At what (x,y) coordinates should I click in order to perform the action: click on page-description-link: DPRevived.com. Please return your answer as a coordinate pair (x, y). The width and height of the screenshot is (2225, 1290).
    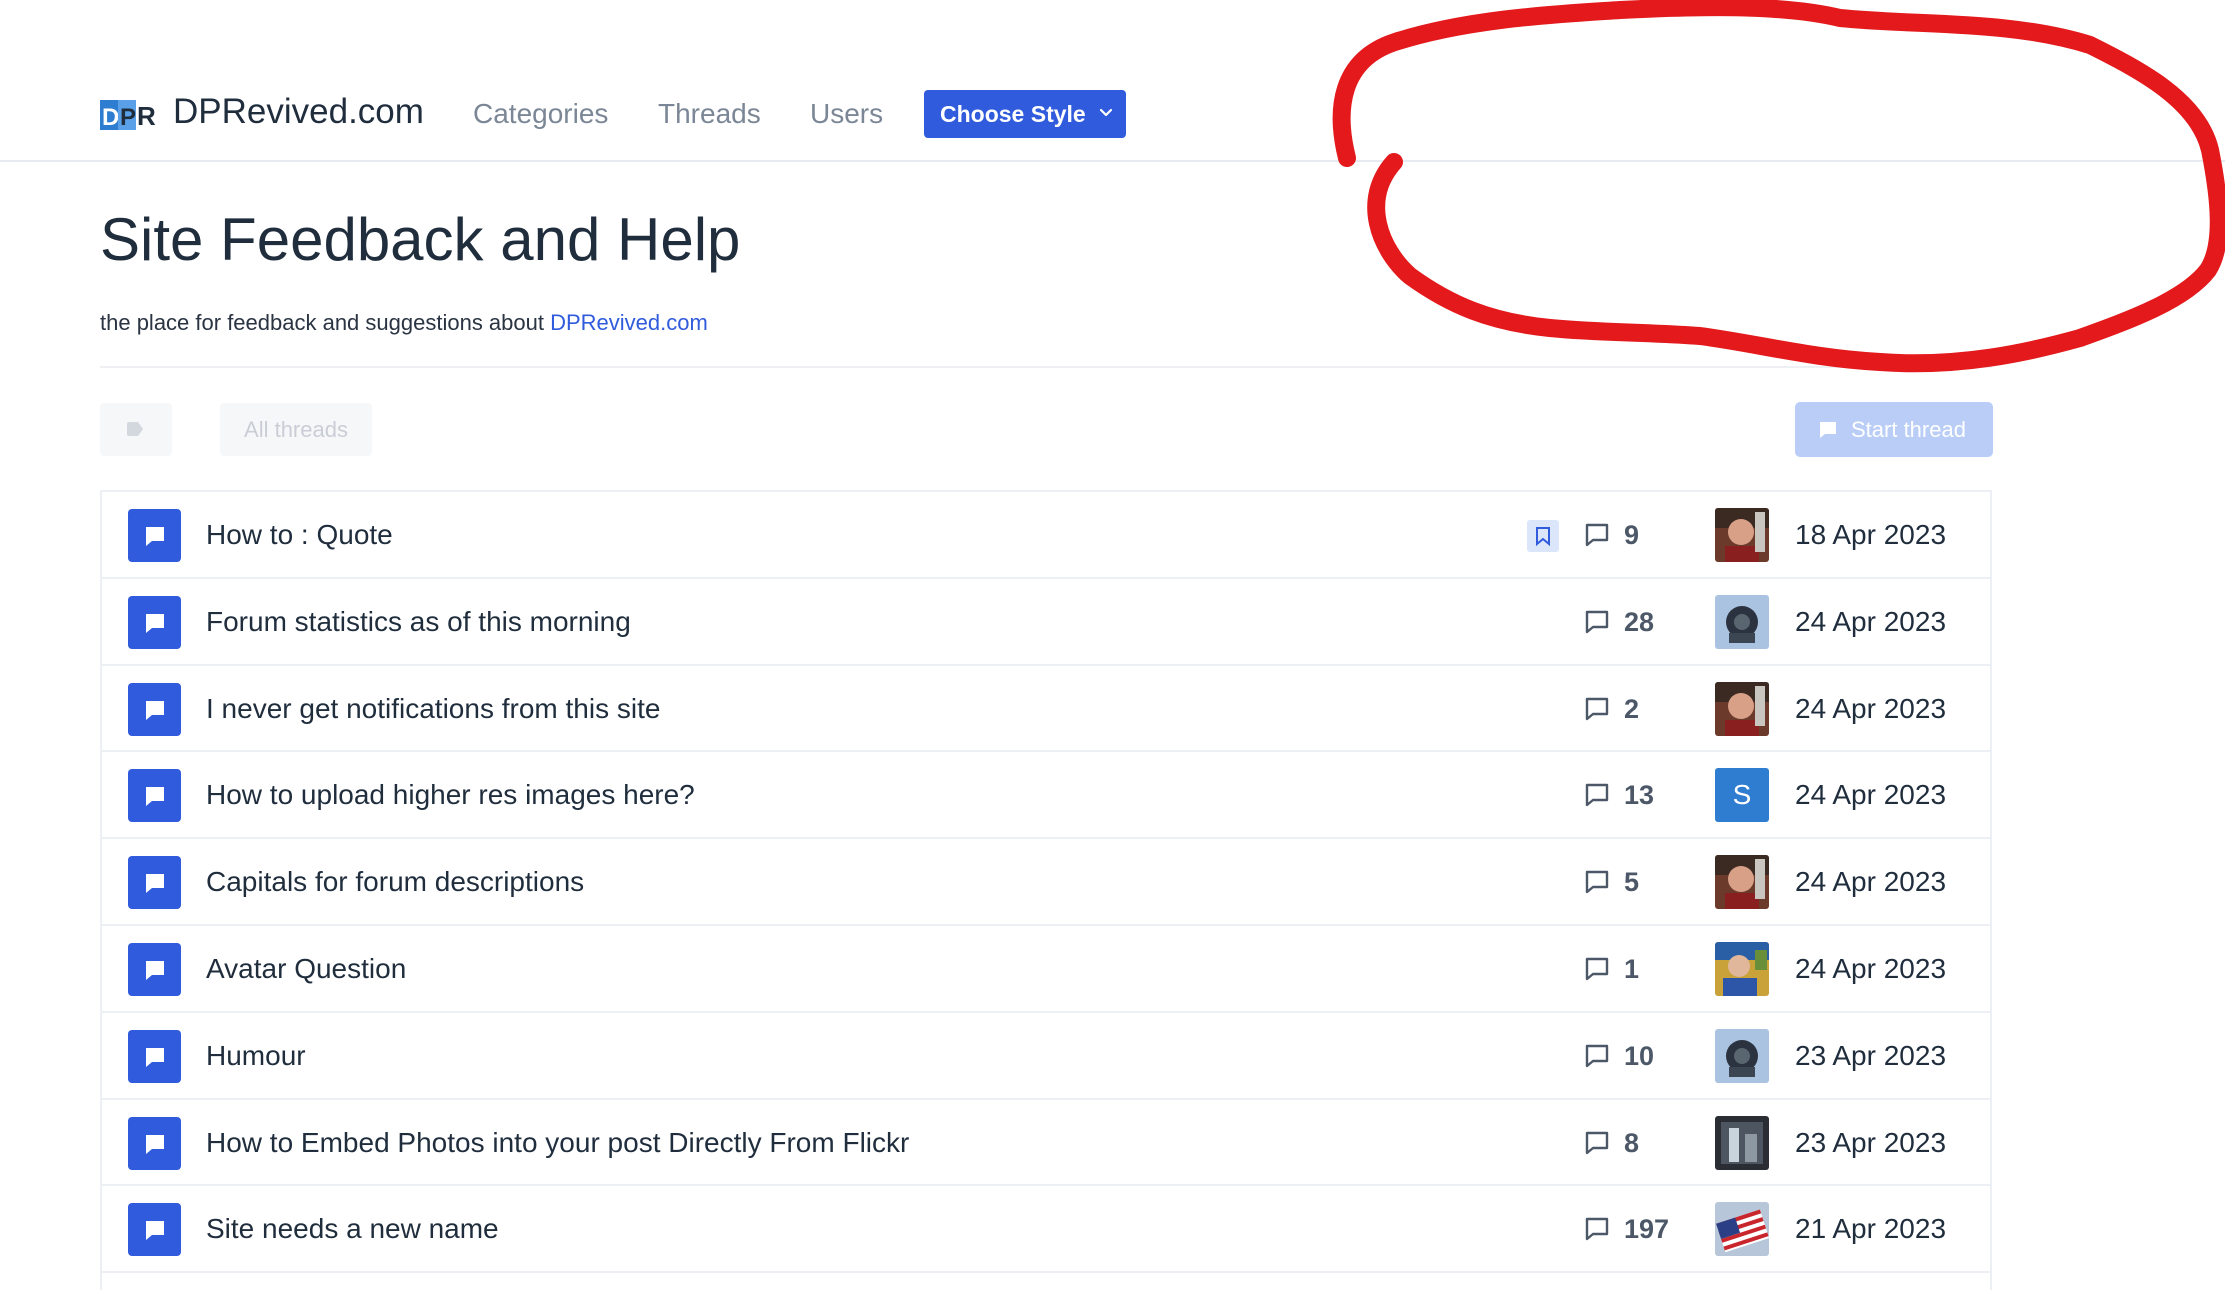
    Looking at the image, I should click on (629, 322).